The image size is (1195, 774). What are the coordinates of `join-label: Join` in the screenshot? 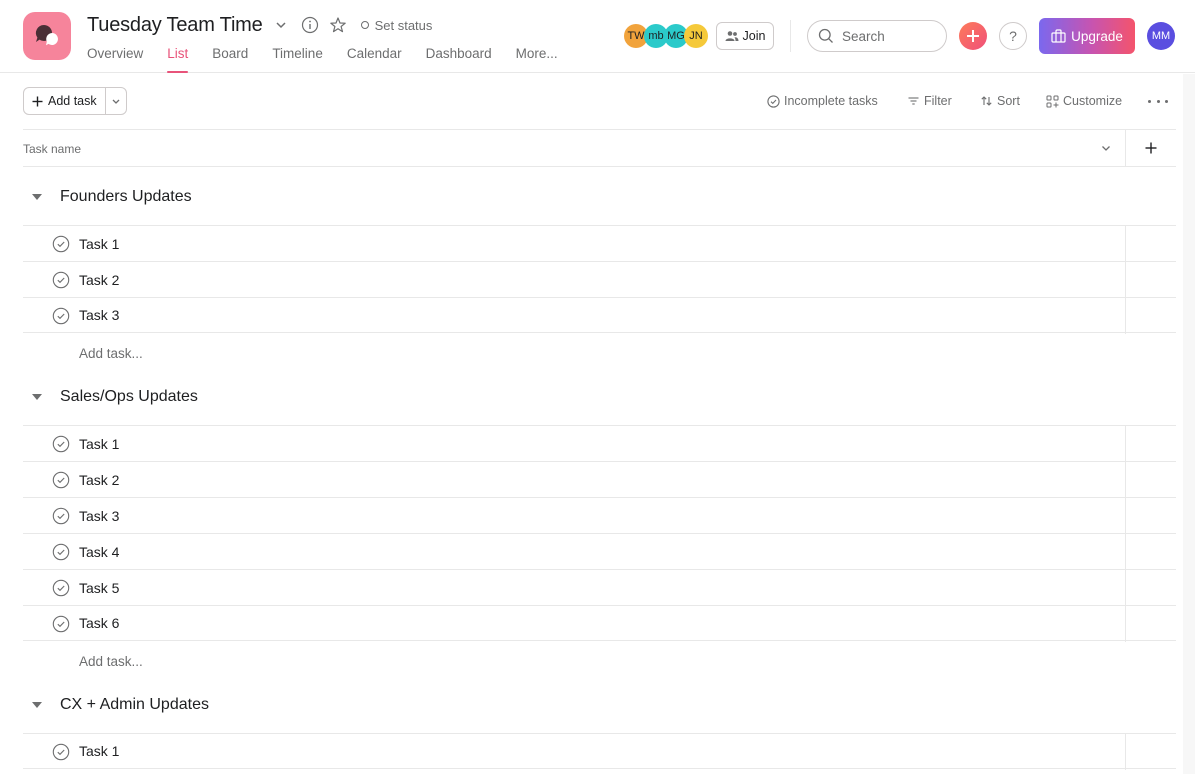 It's located at (754, 36).